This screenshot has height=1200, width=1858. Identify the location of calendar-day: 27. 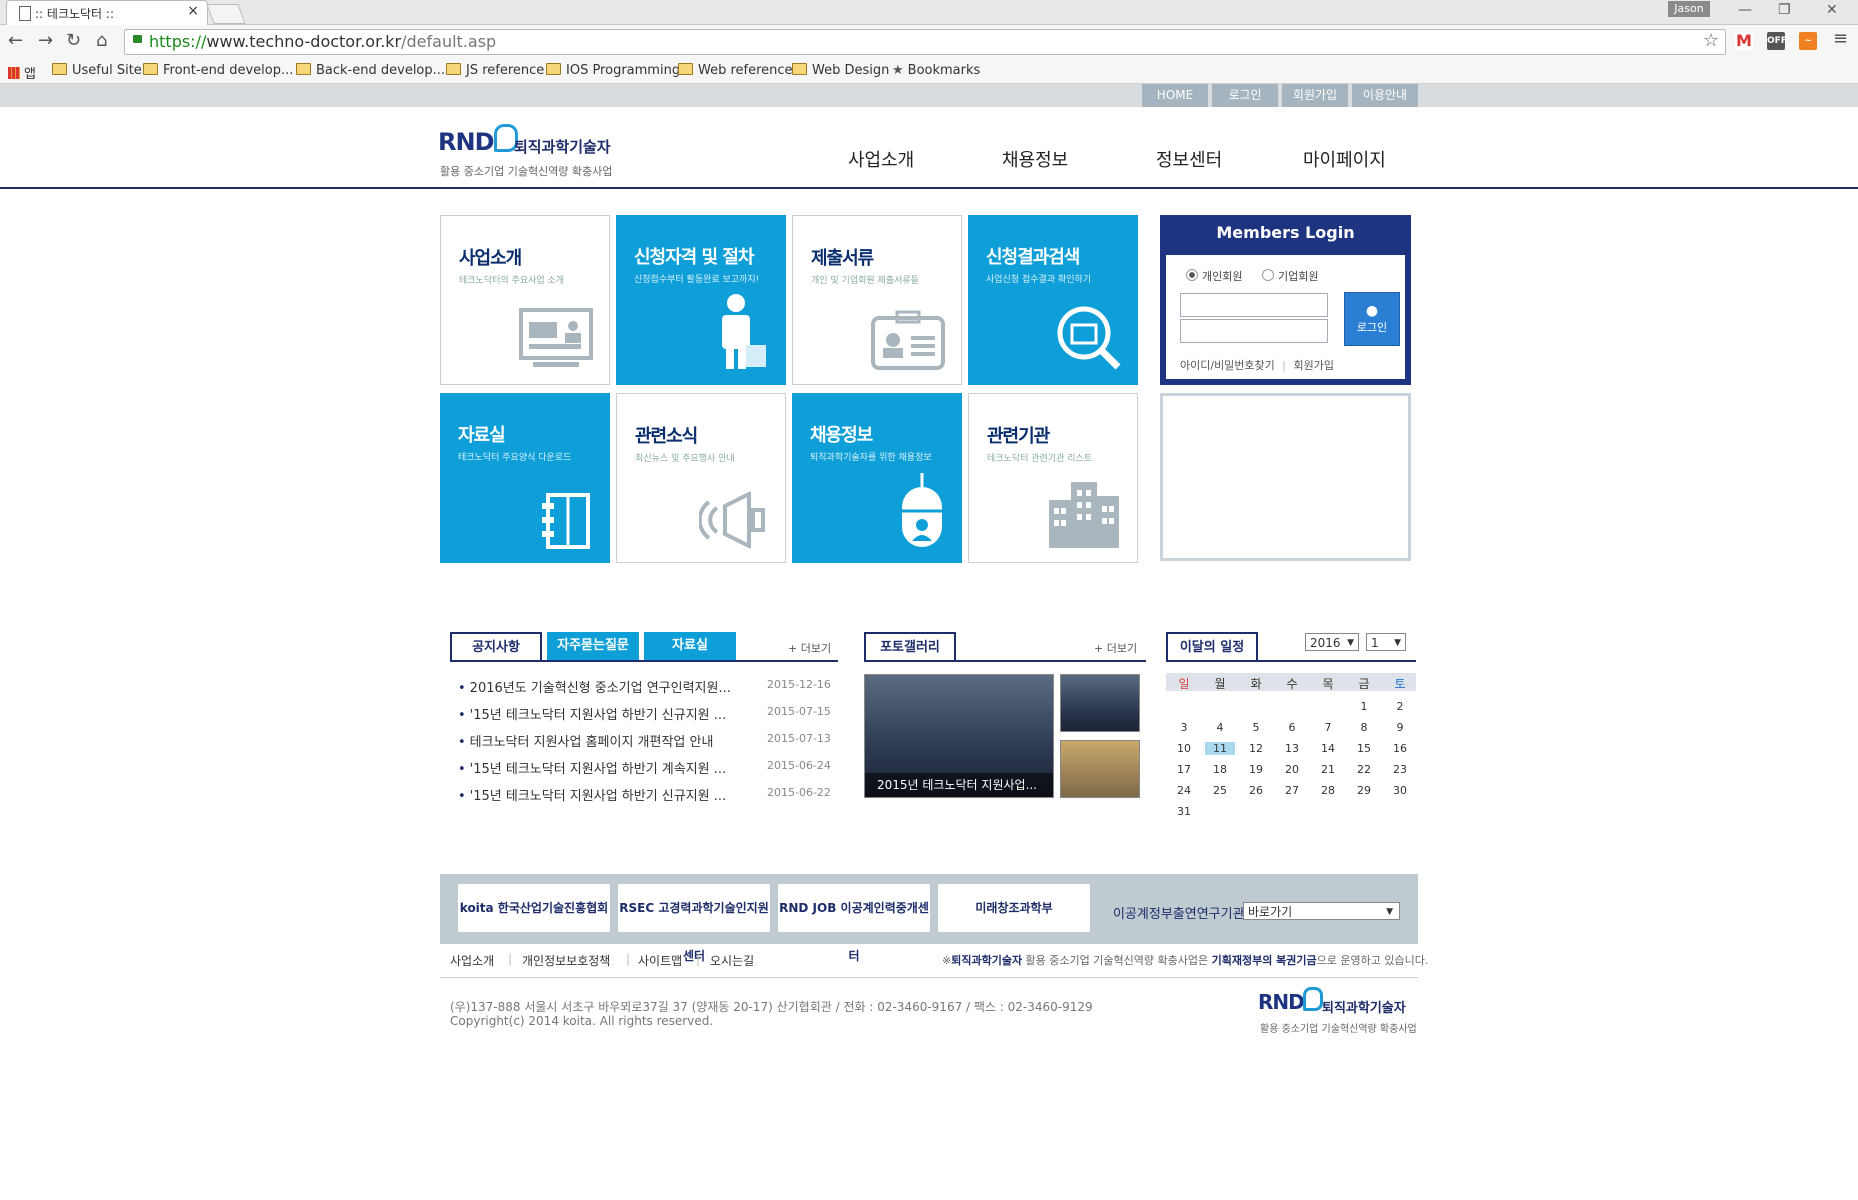
(1292, 790).